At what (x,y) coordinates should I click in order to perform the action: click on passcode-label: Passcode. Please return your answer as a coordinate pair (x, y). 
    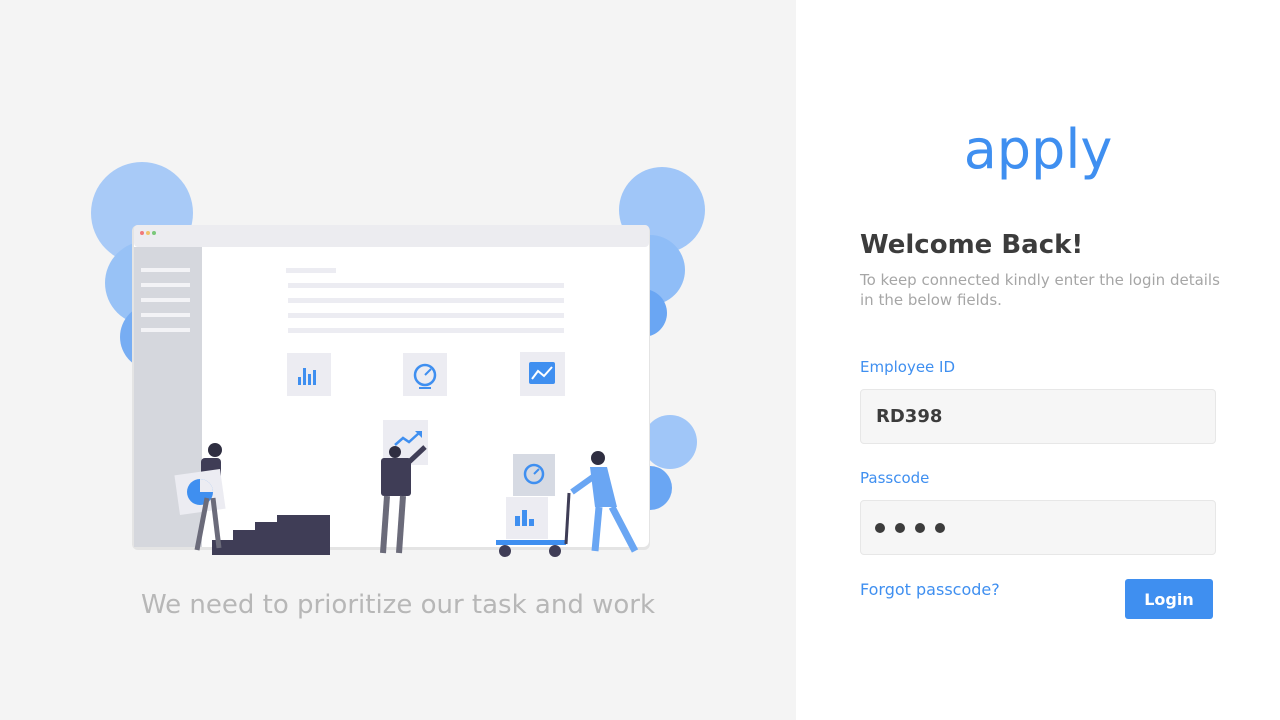
    Looking at the image, I should click on (895, 478).